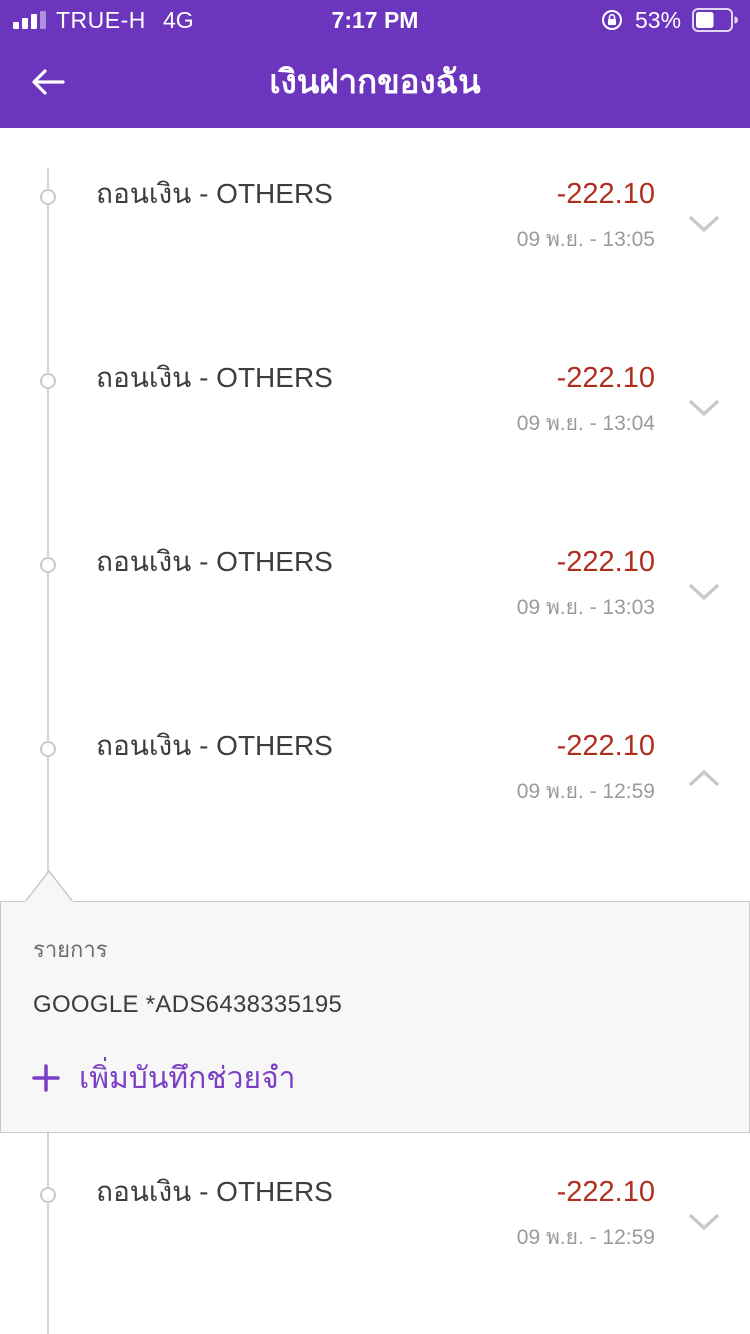  What do you see at coordinates (715, 20) in the screenshot?
I see `battery-icon` at bounding box center [715, 20].